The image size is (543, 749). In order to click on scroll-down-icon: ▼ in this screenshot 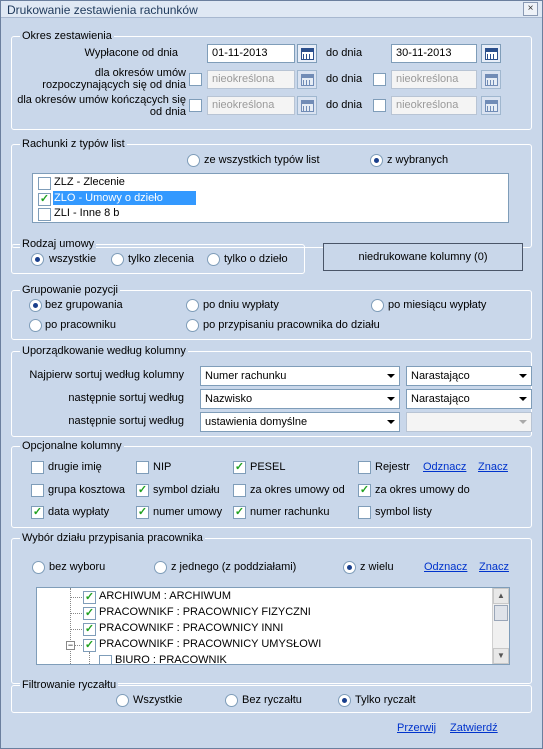, I will do `click(501, 656)`.